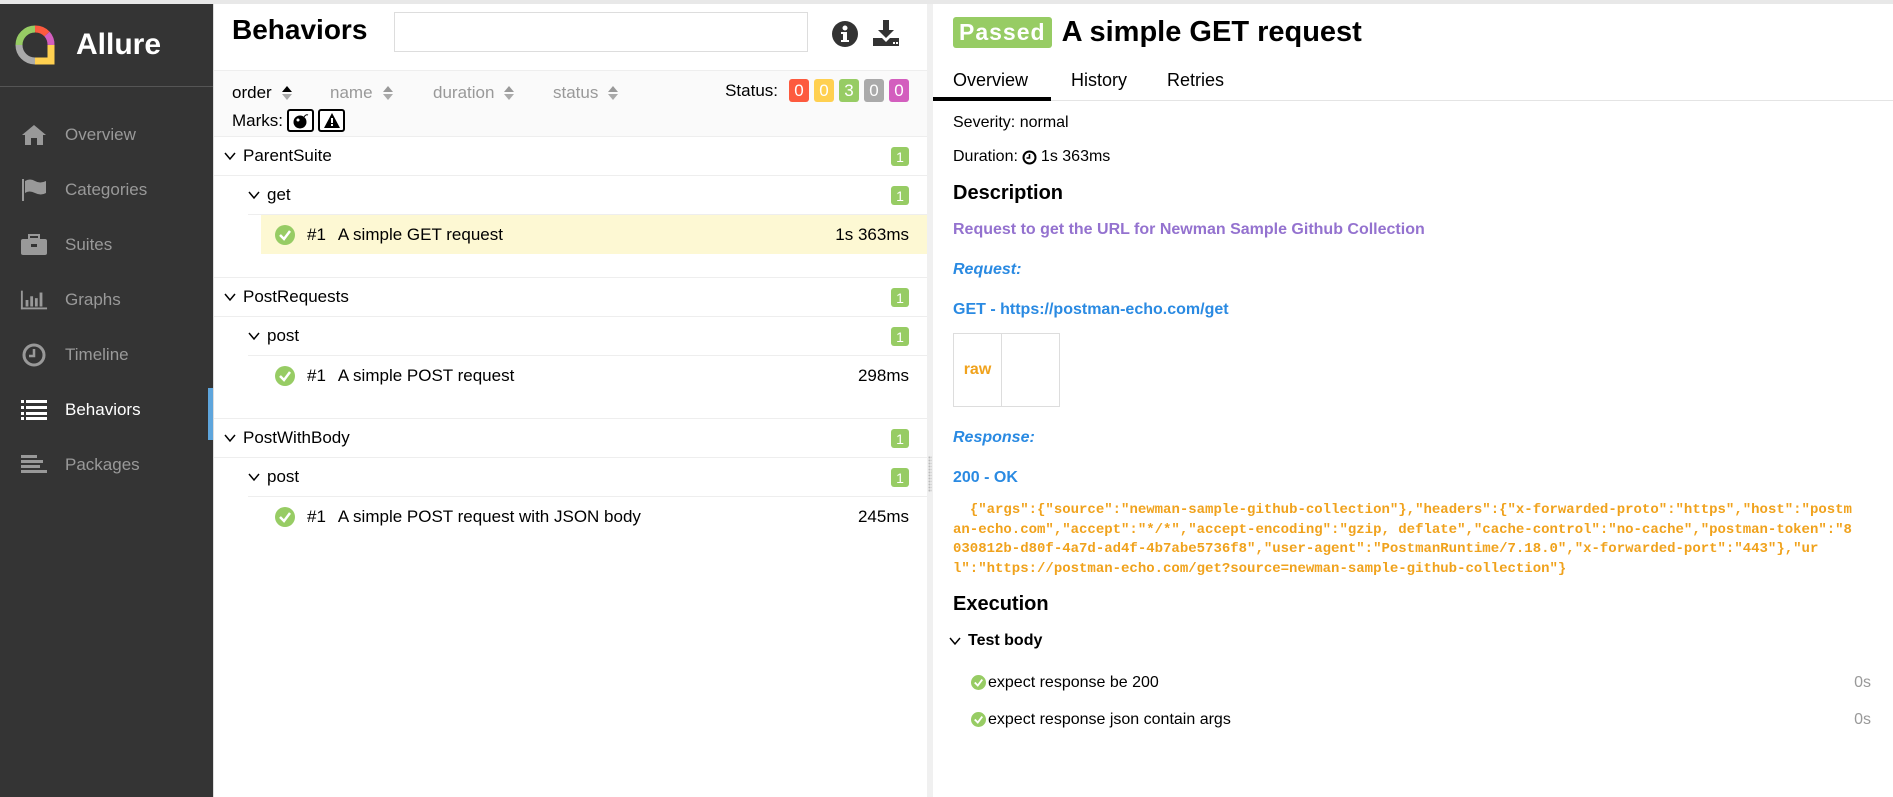 The image size is (1893, 797). I want to click on test-duration: 1s 363ms, so click(872, 234).